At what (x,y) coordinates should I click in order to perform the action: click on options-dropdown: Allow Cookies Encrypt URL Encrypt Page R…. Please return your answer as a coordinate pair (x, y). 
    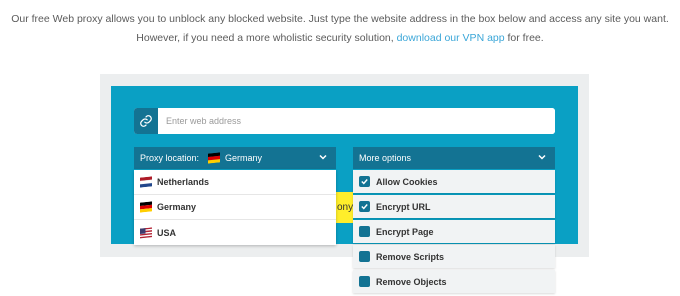
    Looking at the image, I should click on (454, 232).